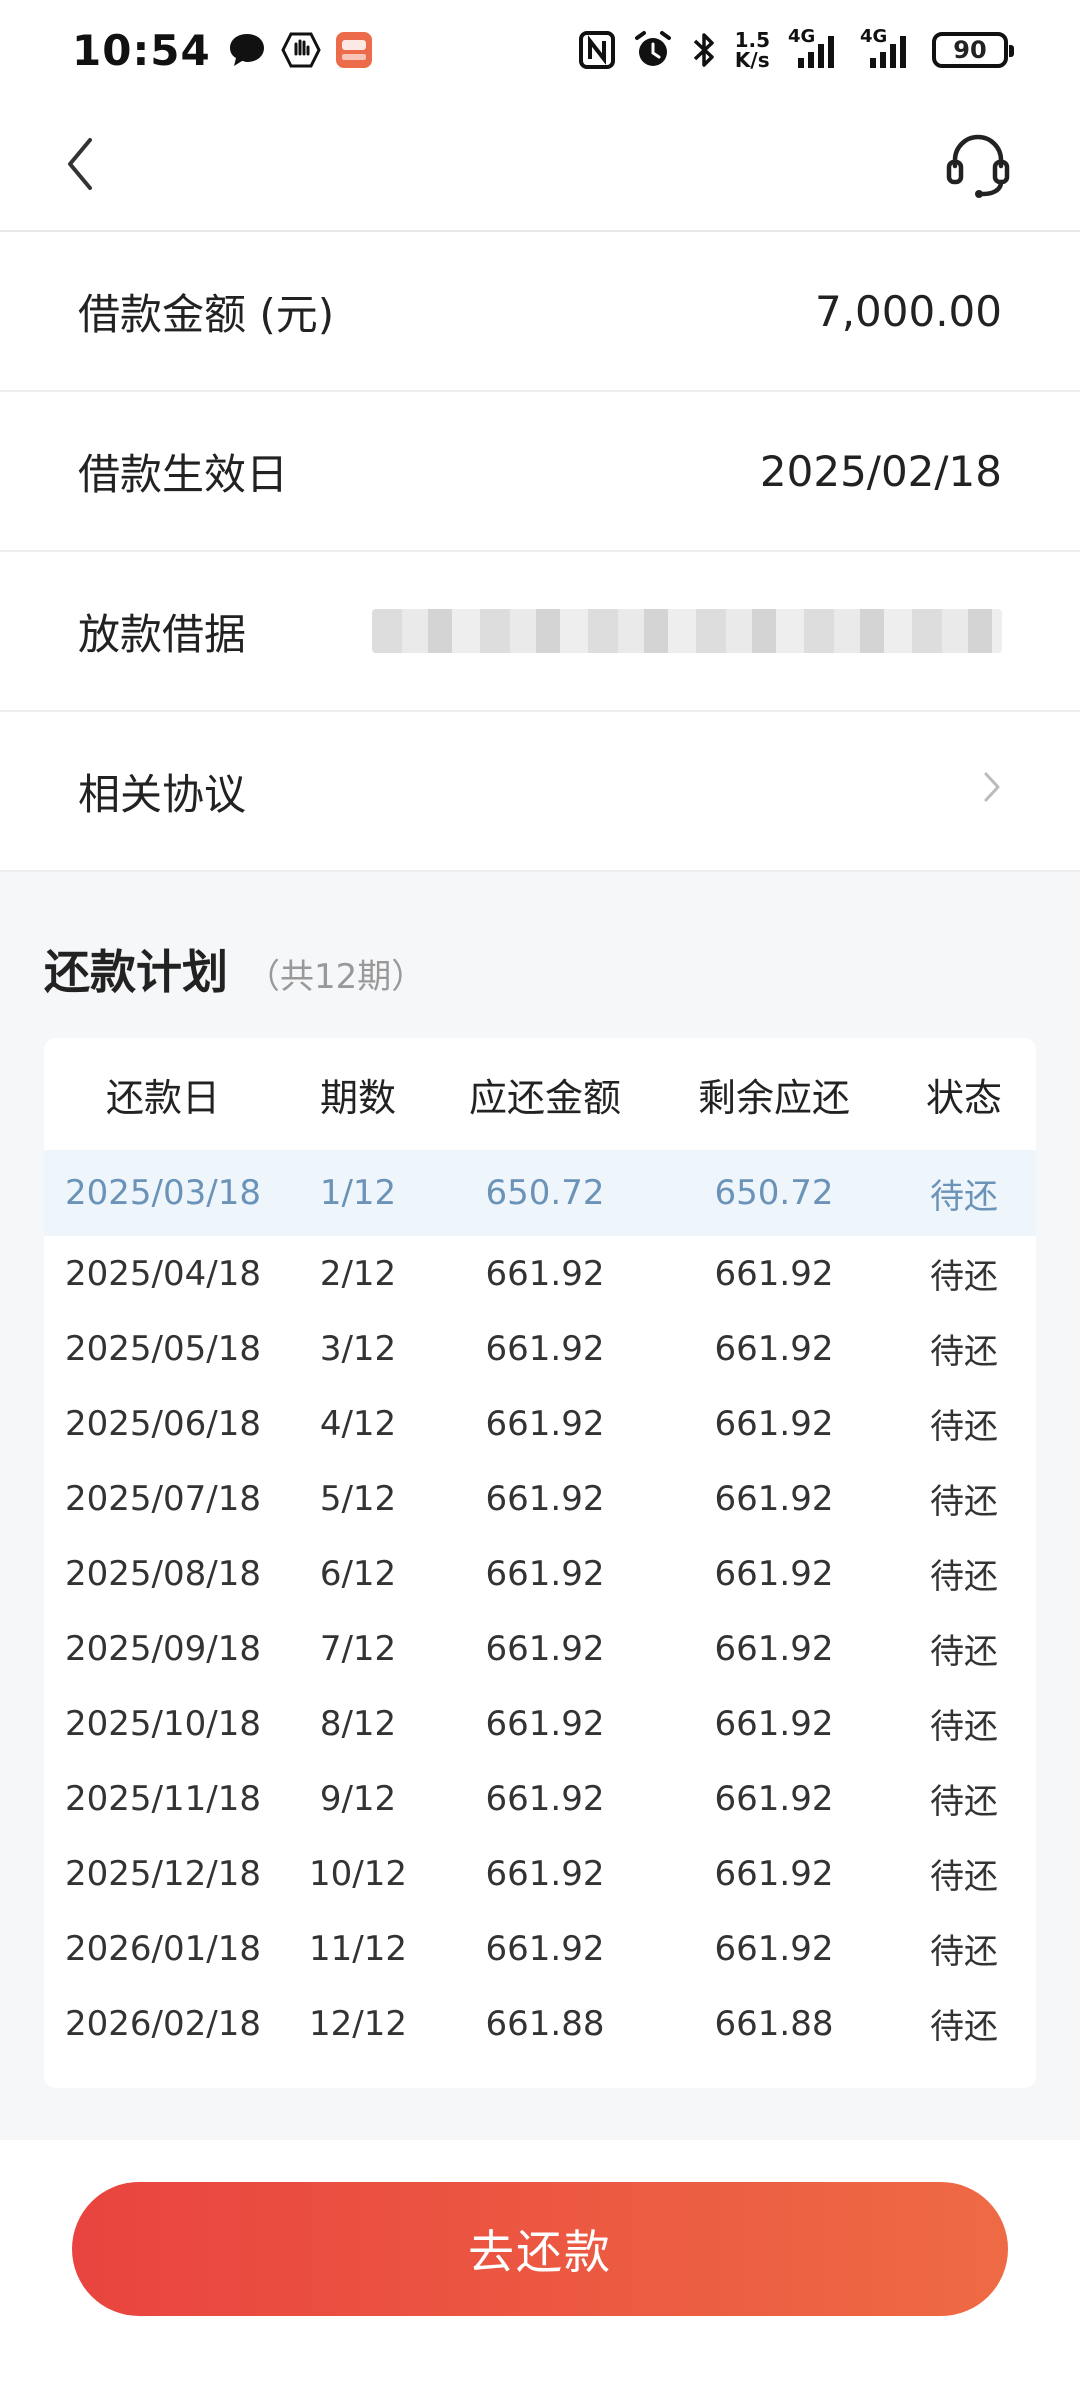 Image resolution: width=1080 pixels, height=2400 pixels. What do you see at coordinates (163, 1648) in the screenshot?
I see `cell-date: 2025/09/18` at bounding box center [163, 1648].